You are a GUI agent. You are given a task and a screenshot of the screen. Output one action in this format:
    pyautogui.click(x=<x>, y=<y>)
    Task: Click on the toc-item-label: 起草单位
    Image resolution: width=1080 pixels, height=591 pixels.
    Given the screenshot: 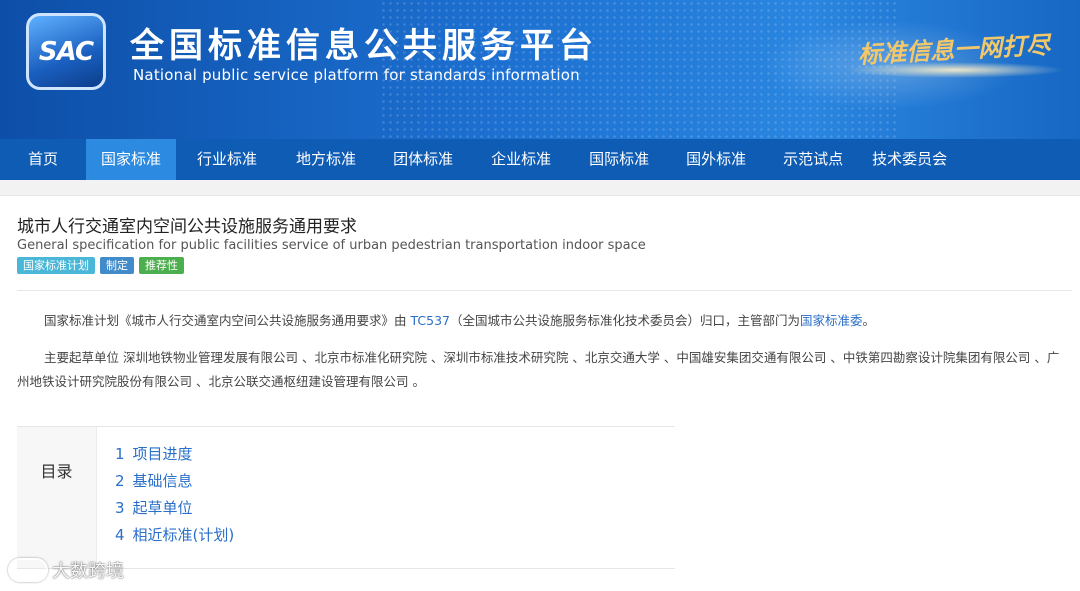 What is the action you would take?
    pyautogui.click(x=162, y=508)
    